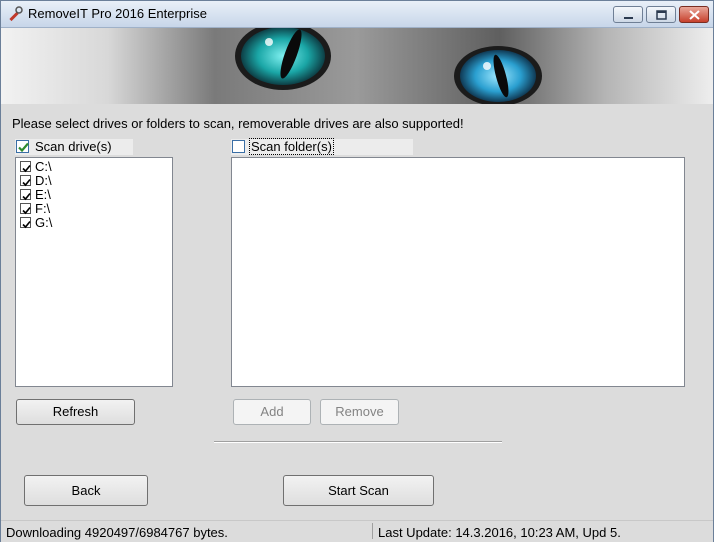 Image resolution: width=714 pixels, height=542 pixels. I want to click on drive-label: F:\, so click(43, 208).